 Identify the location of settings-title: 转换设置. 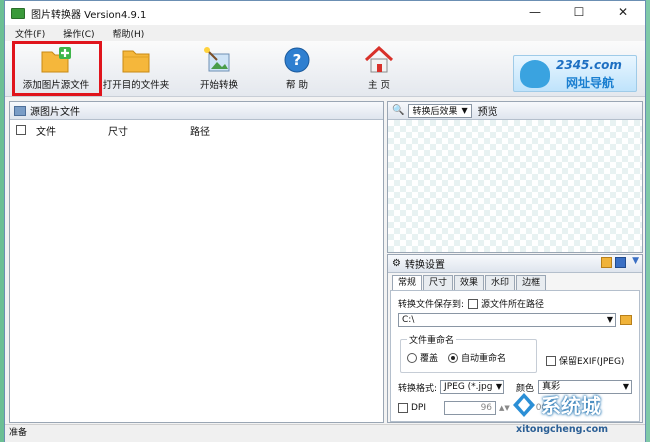
(424, 265).